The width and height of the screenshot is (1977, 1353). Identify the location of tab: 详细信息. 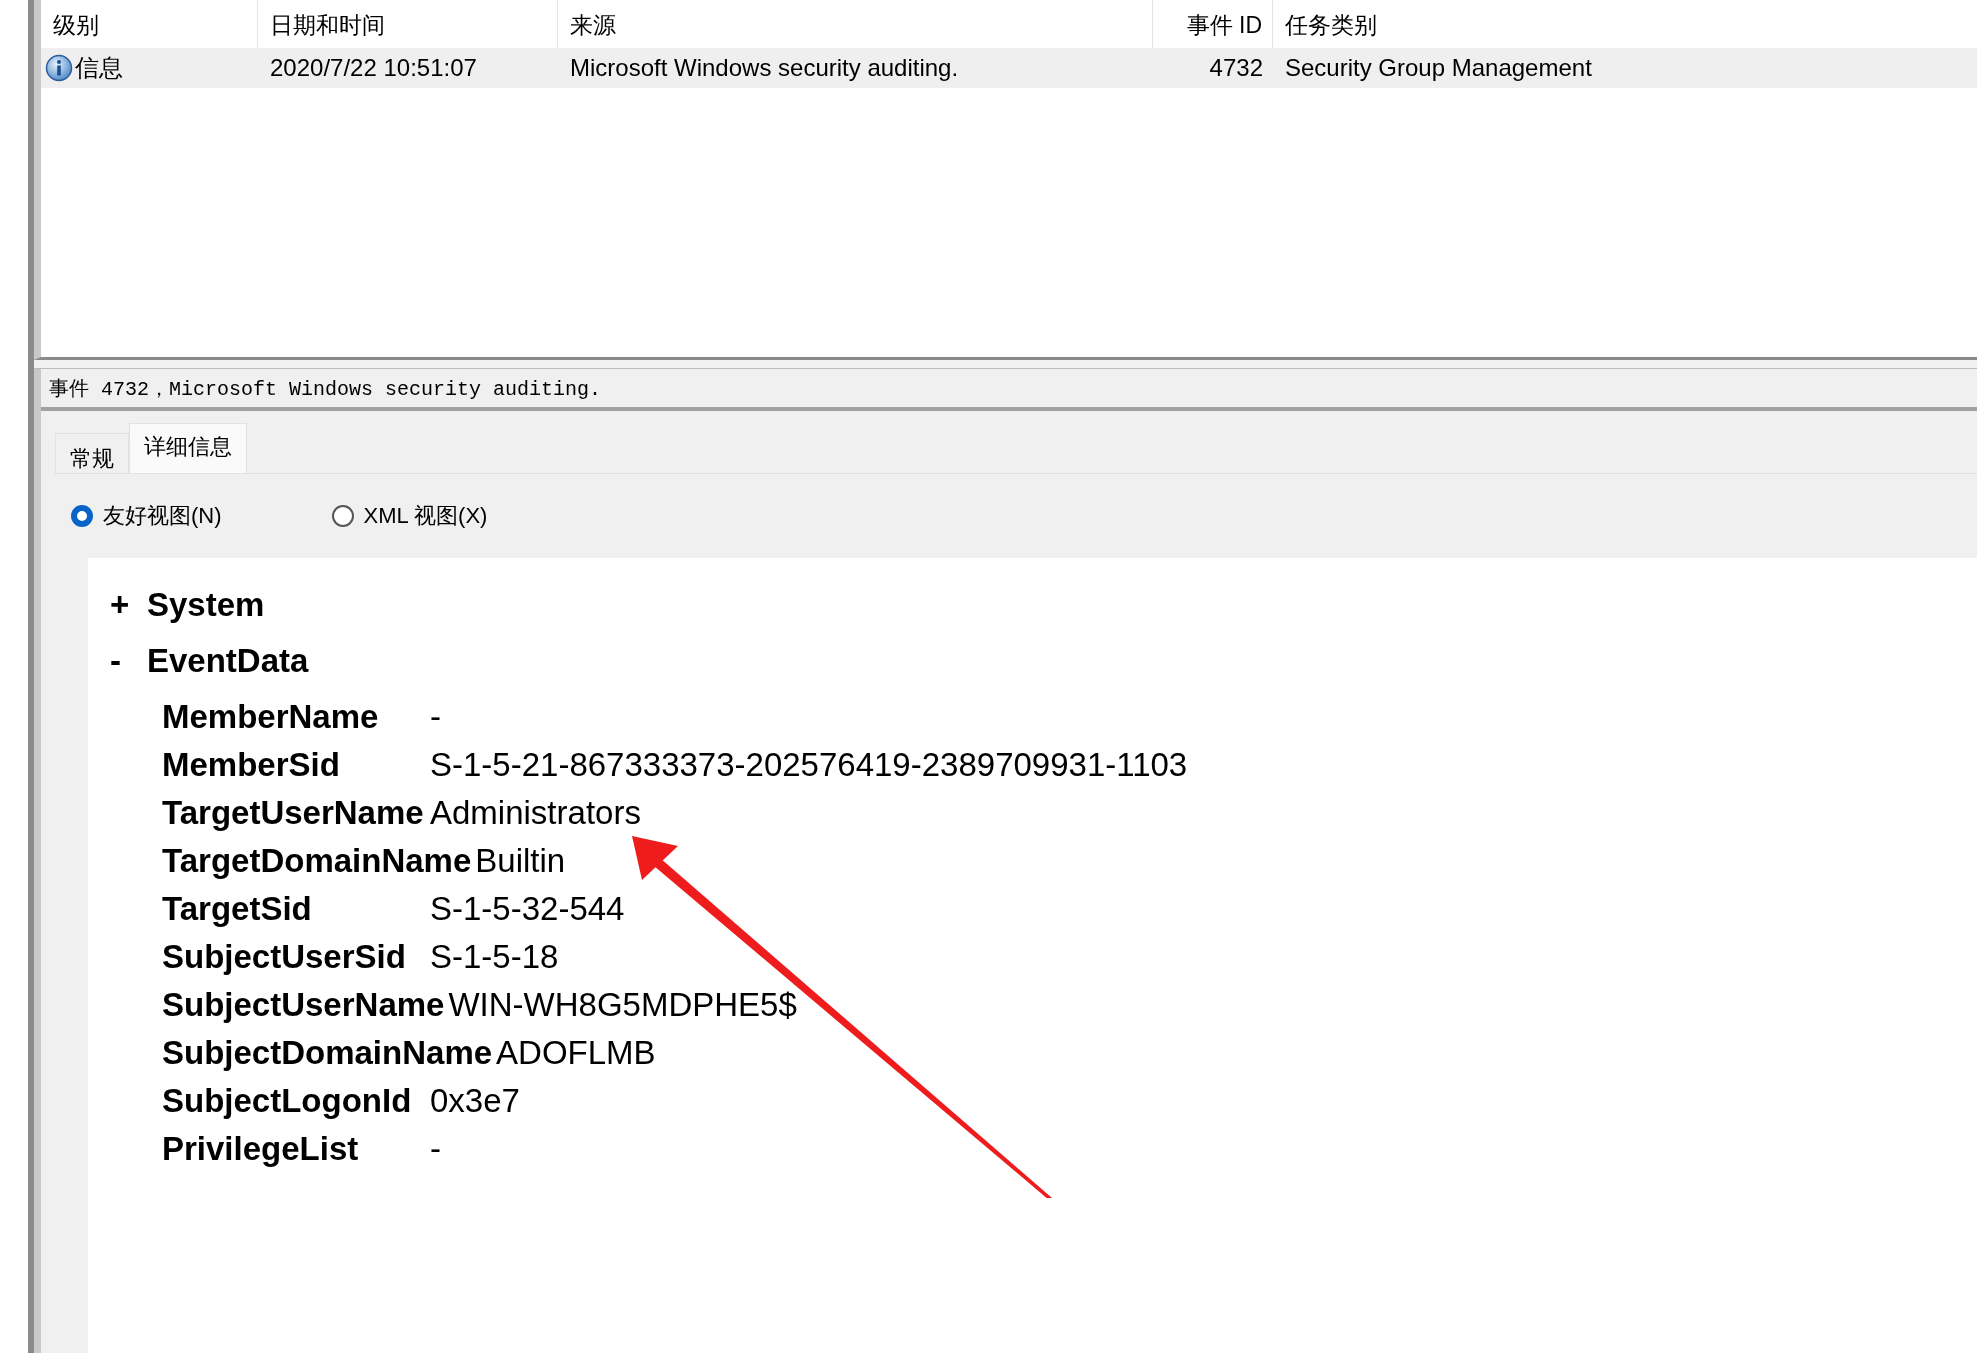
(188, 448).